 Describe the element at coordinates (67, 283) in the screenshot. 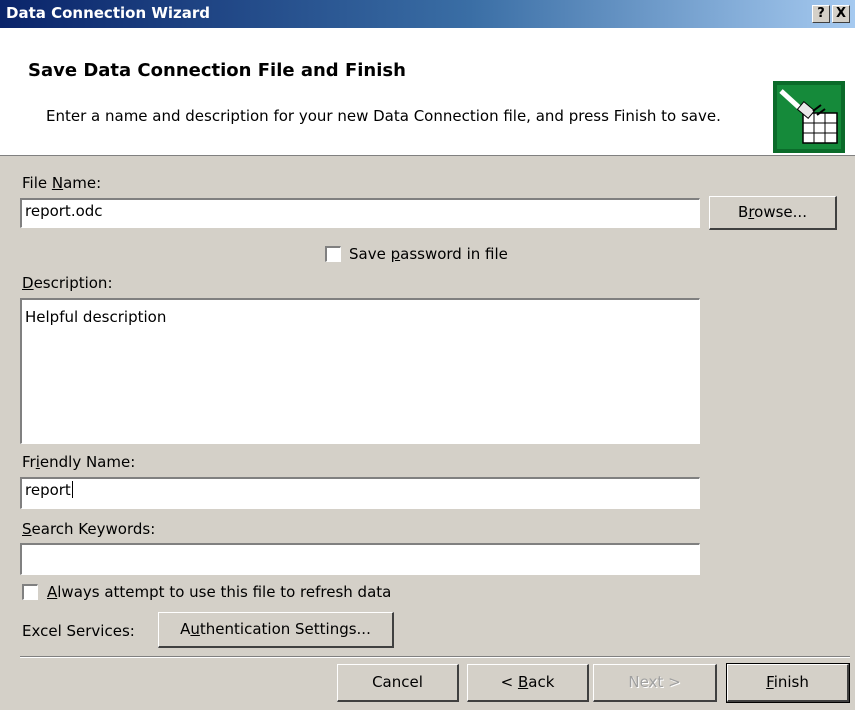

I see `description-label: Description:` at that location.